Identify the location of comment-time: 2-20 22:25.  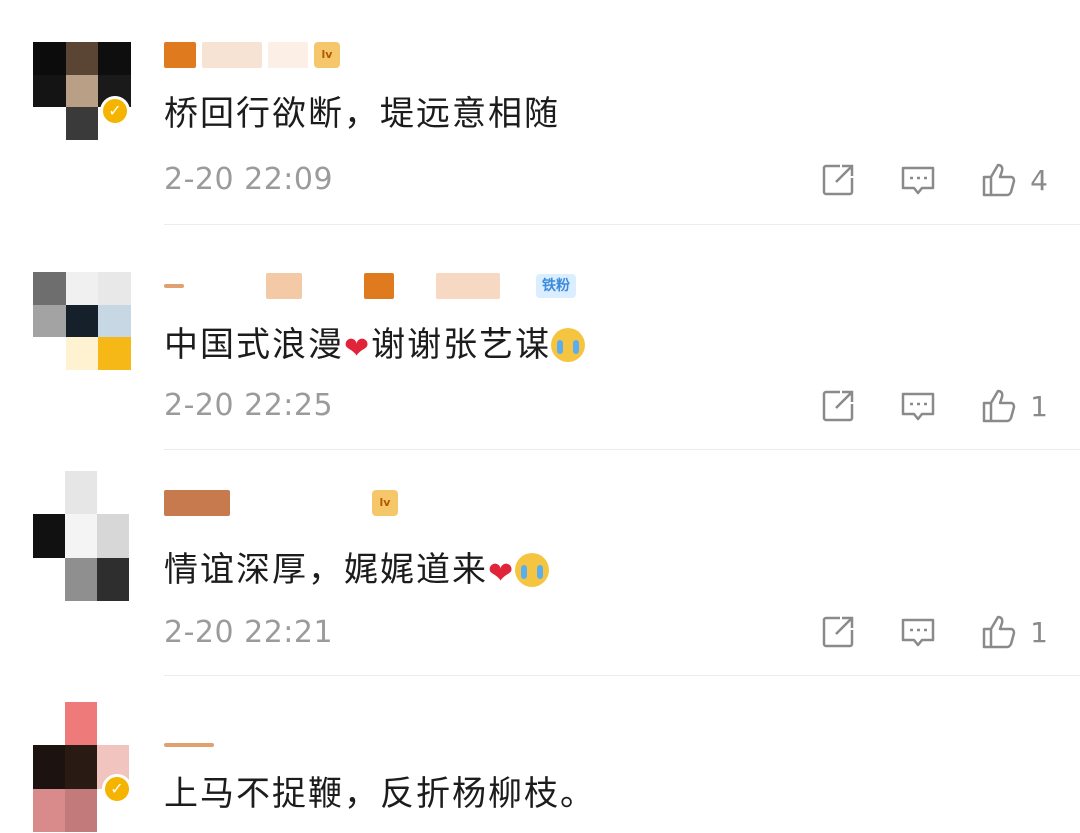
(249, 405).